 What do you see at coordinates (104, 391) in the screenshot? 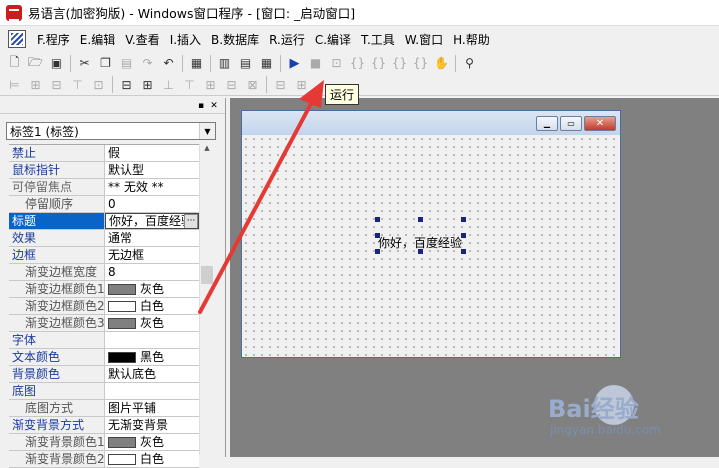
I see `property-row: 底图` at bounding box center [104, 391].